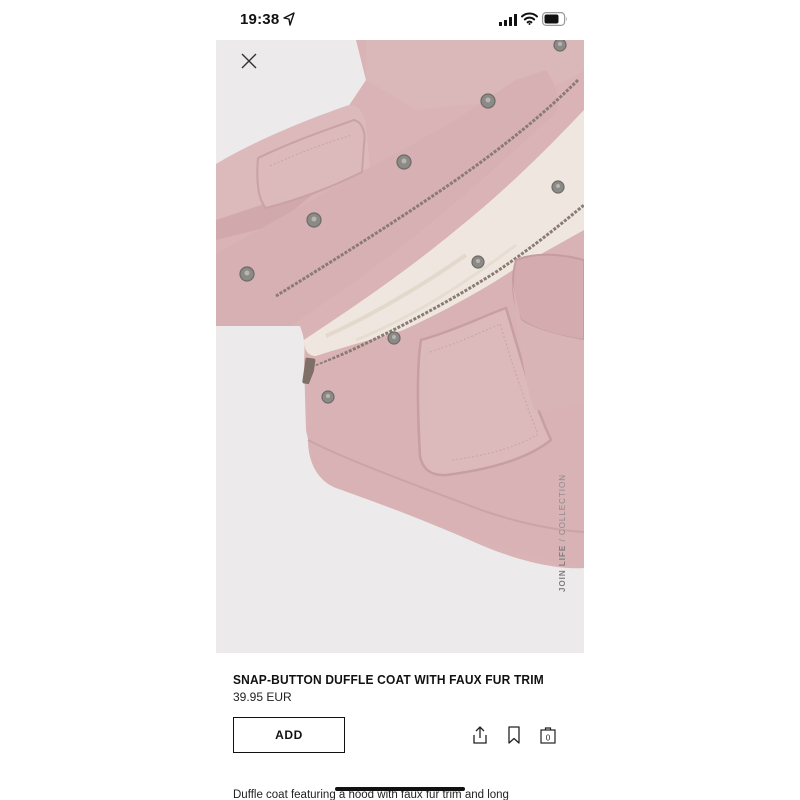 The height and width of the screenshot is (800, 800). What do you see at coordinates (529, 18) in the screenshot?
I see `wifi-icon` at bounding box center [529, 18].